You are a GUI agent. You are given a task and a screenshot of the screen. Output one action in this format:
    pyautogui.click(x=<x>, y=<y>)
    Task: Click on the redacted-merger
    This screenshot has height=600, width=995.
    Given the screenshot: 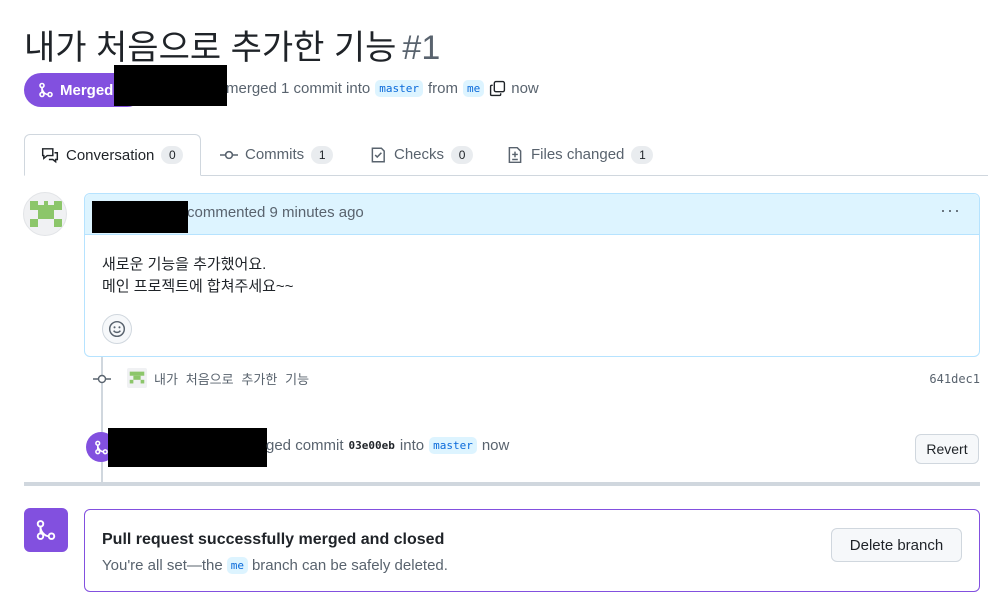 What is the action you would take?
    pyautogui.click(x=187, y=447)
    